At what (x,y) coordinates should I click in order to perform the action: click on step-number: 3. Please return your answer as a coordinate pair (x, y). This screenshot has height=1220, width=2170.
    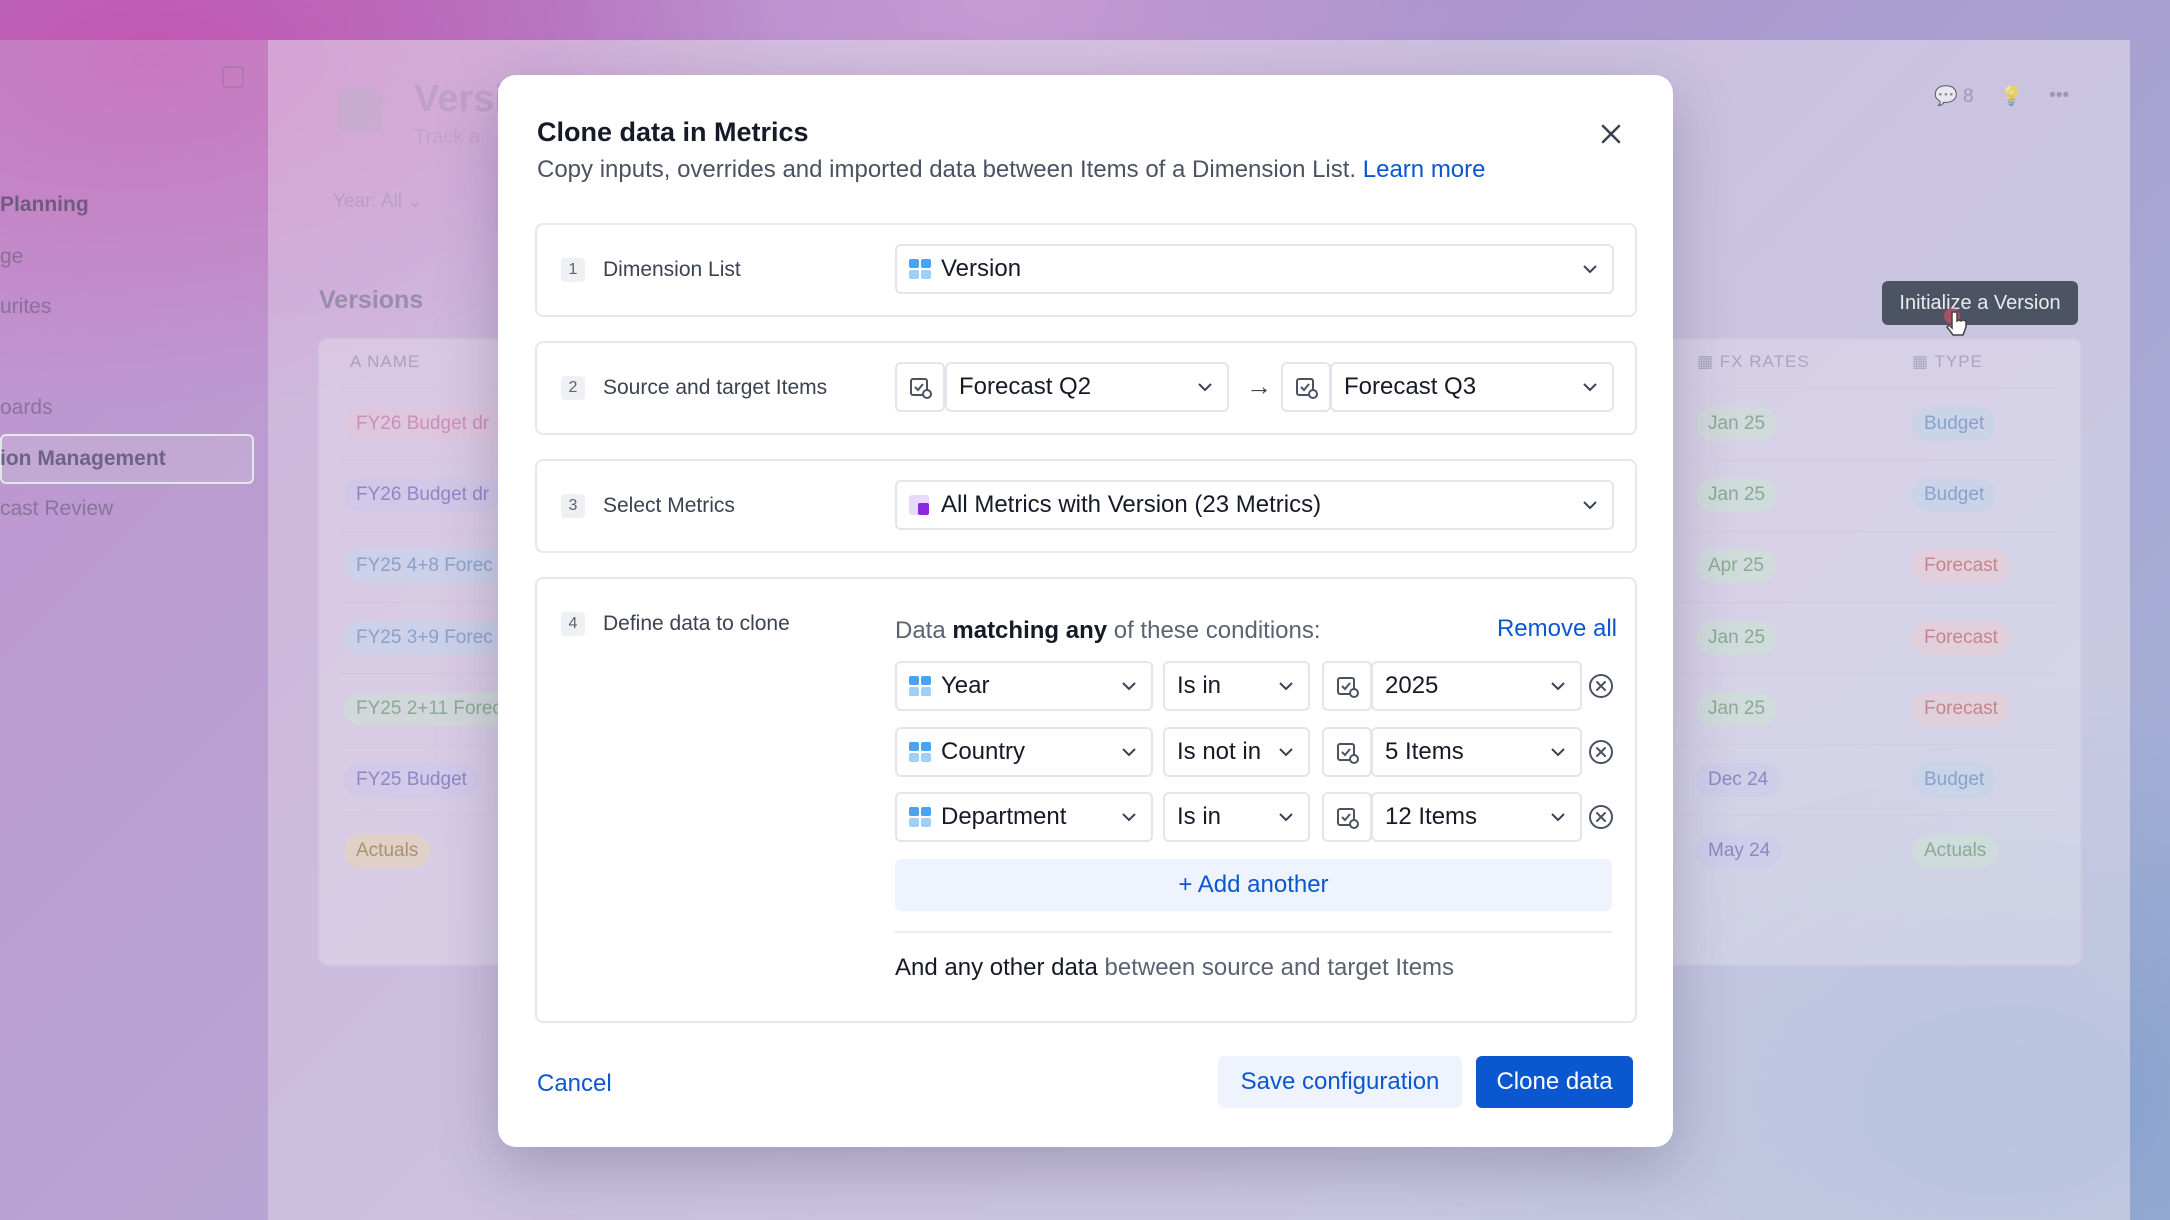
    Looking at the image, I should click on (573, 506).